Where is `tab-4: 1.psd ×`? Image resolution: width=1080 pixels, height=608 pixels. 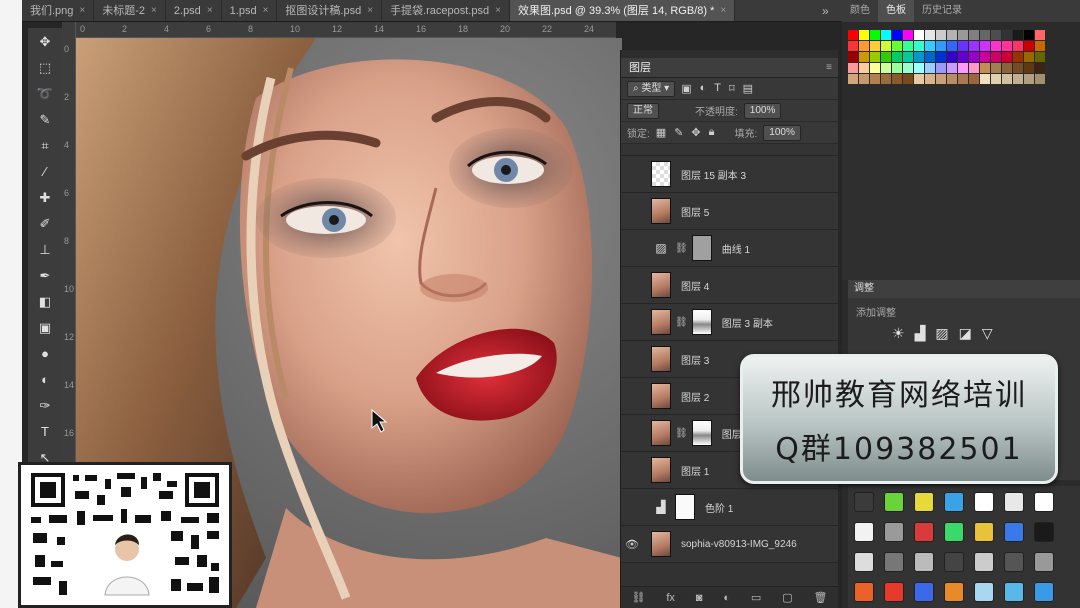 tab-4: 1.psd × is located at coordinates (250, 10).